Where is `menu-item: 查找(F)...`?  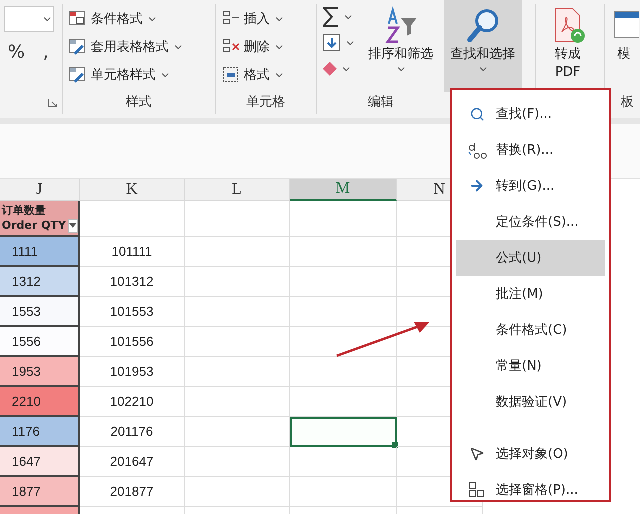 menu-item: 查找(F)... is located at coordinates (530, 114).